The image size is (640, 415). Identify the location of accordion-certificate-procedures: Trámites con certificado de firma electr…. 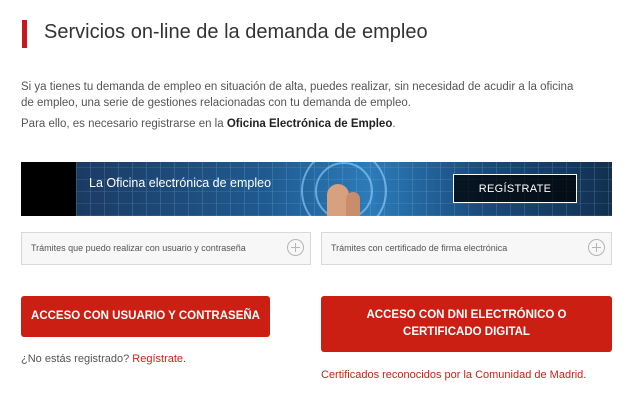
(466, 248).